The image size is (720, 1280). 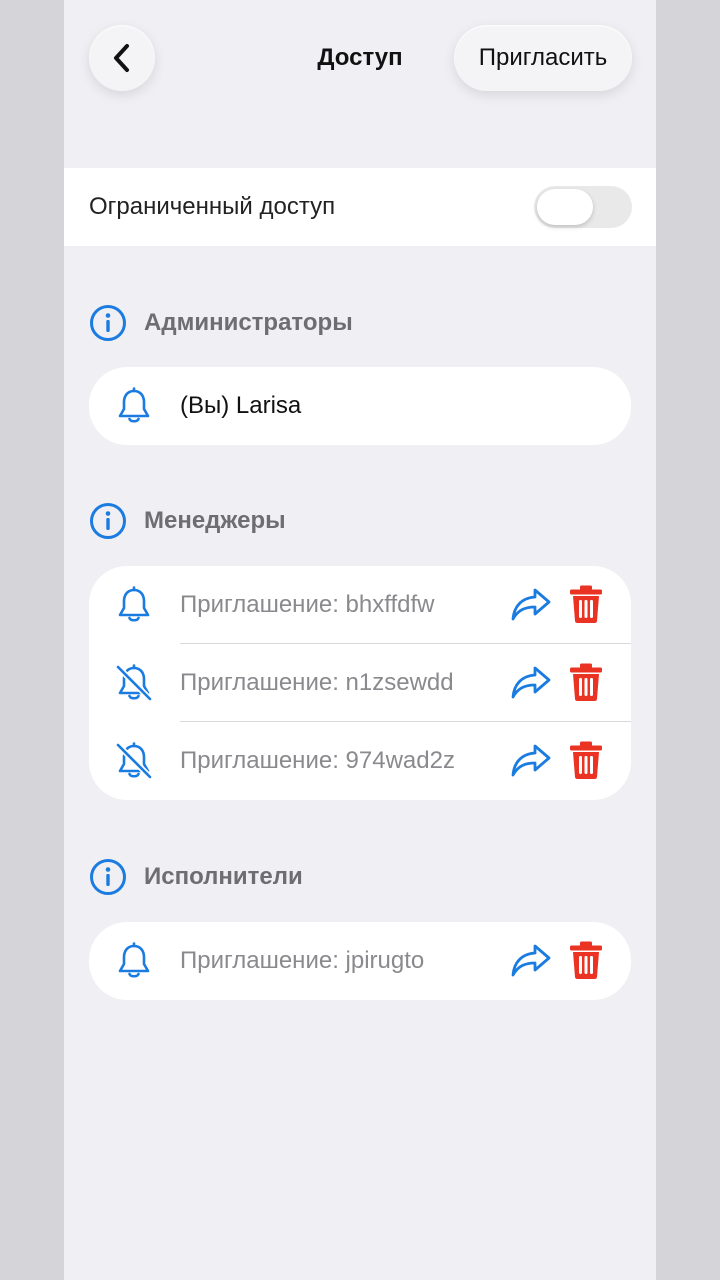 What do you see at coordinates (248, 322) in the screenshot?
I see `section-title-admins: Администраторы` at bounding box center [248, 322].